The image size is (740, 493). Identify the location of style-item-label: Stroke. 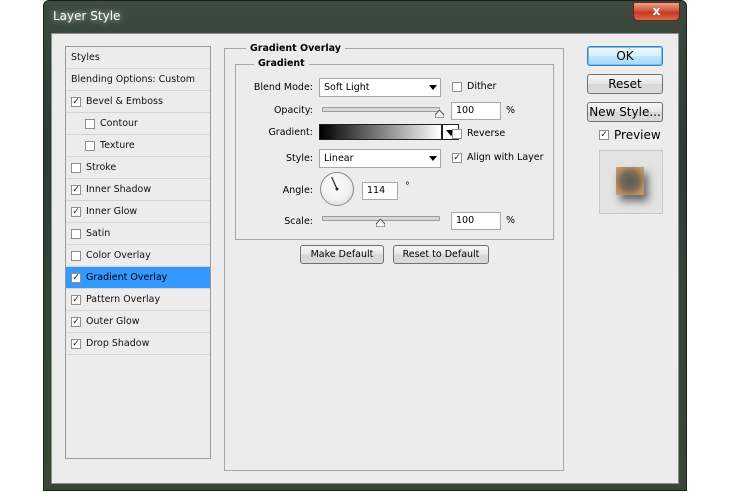
(101, 167).